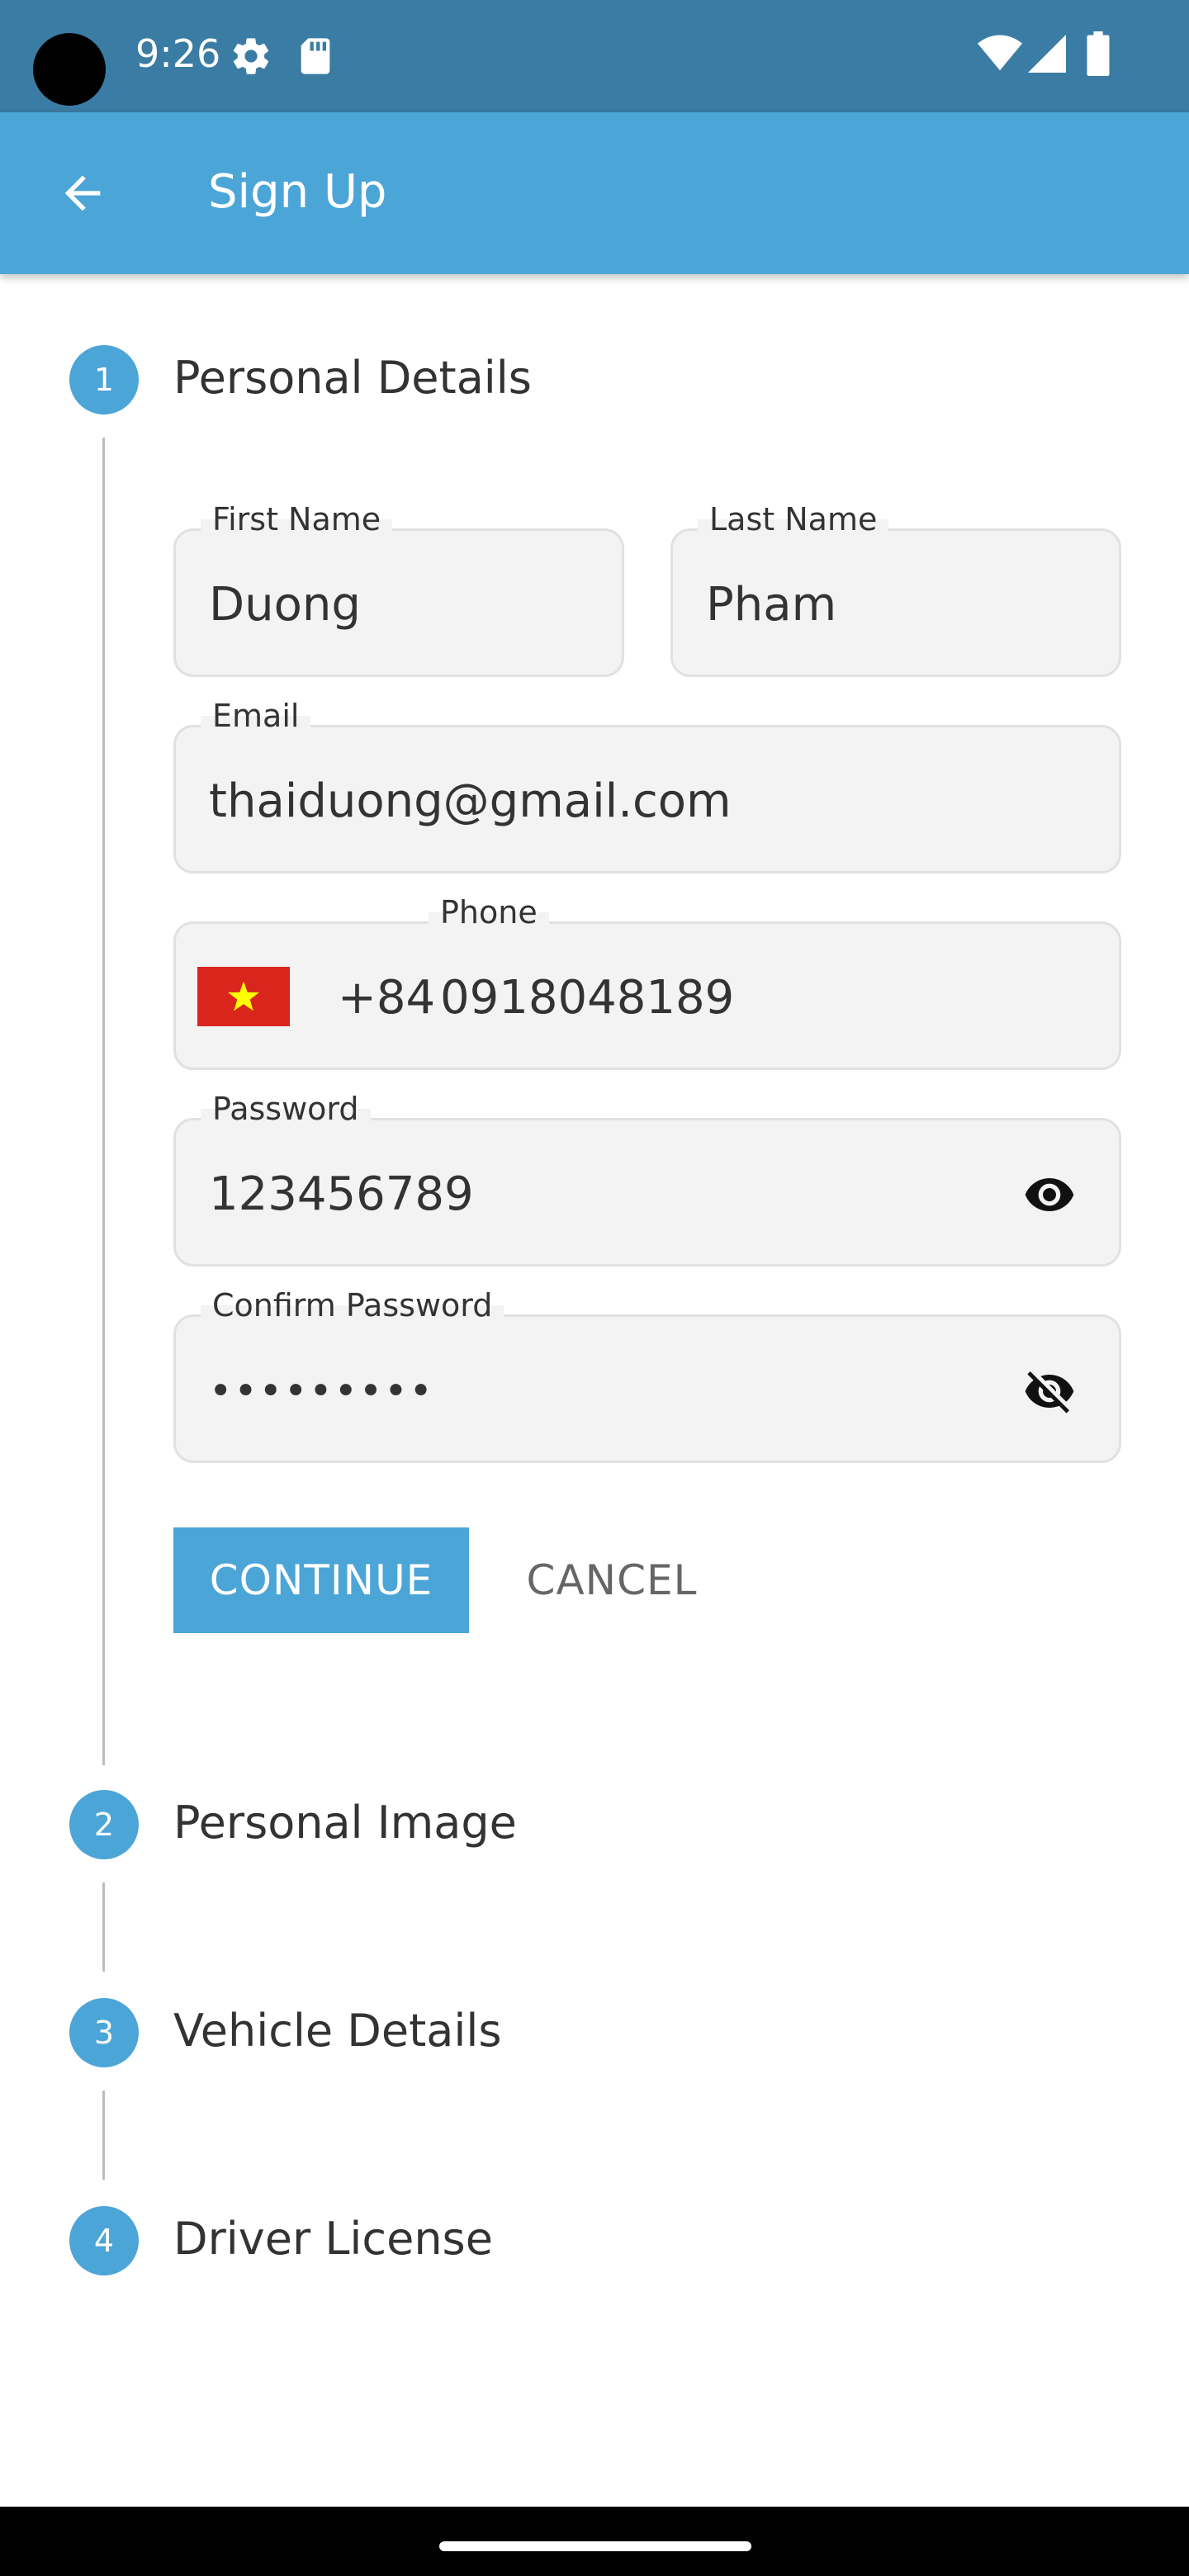 The width and height of the screenshot is (1189, 2576). Describe the element at coordinates (104, 2240) in the screenshot. I see `step-number-circle: 4` at that location.